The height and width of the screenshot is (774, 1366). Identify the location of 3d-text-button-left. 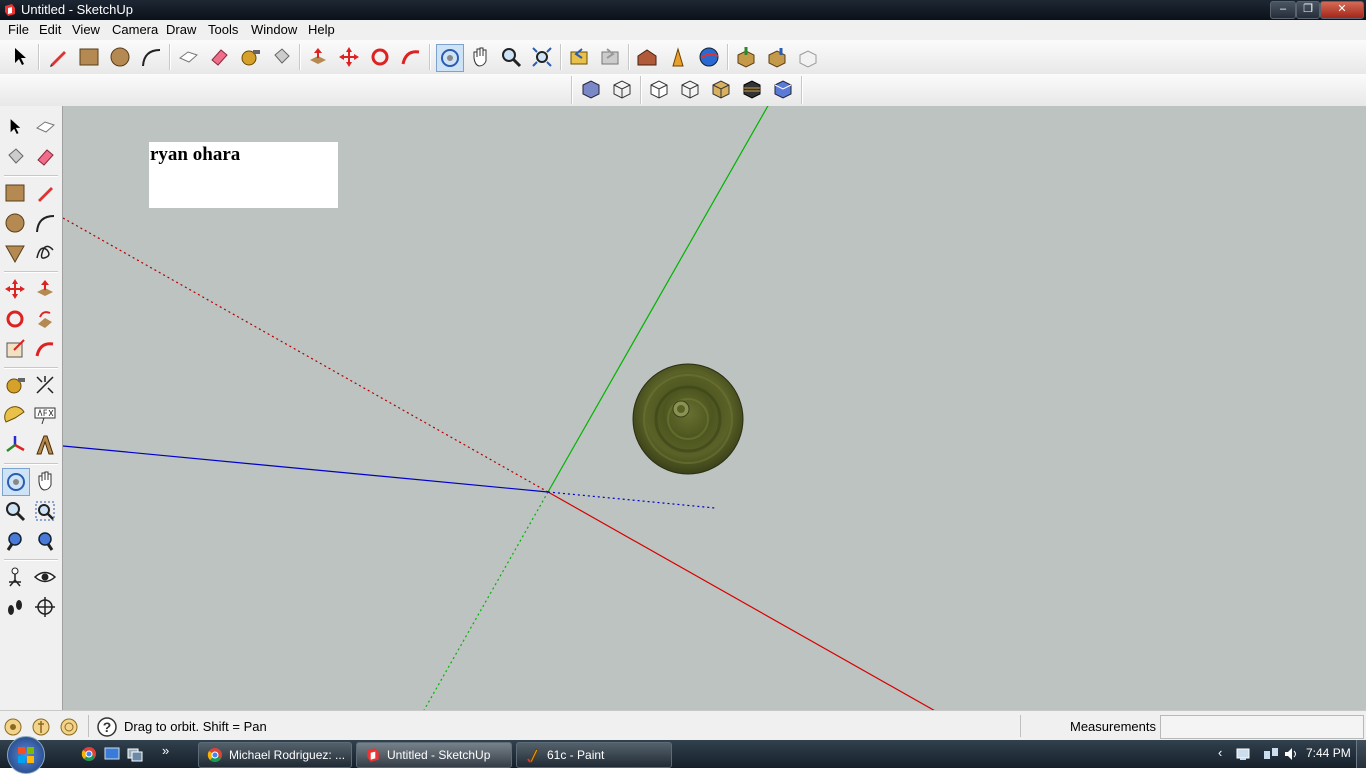
(45, 445).